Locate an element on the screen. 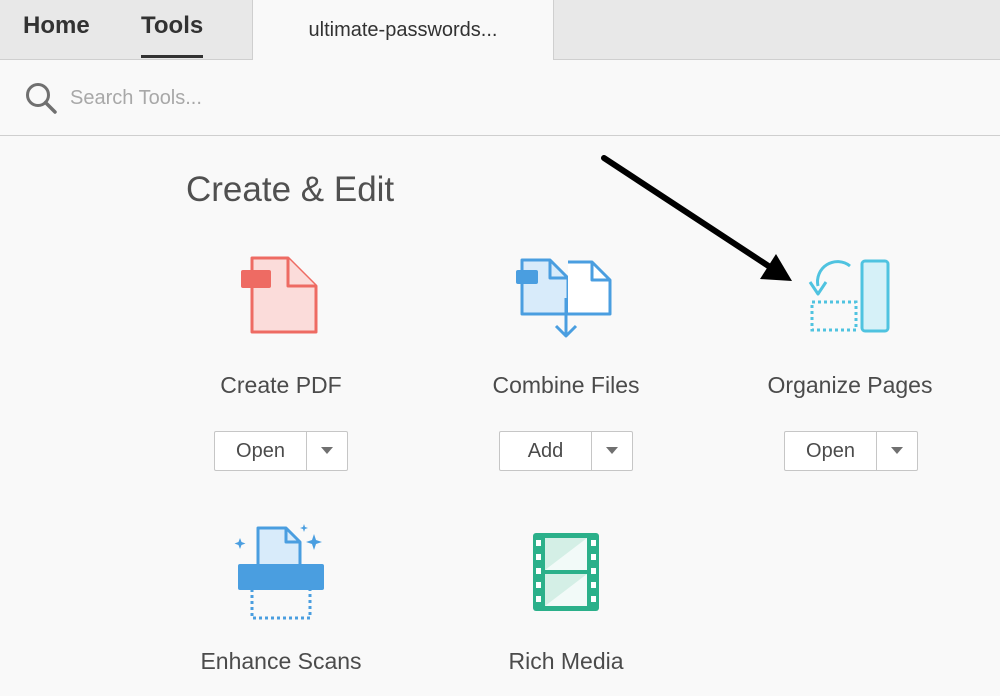  create-pdf-icon is located at coordinates (280, 295).